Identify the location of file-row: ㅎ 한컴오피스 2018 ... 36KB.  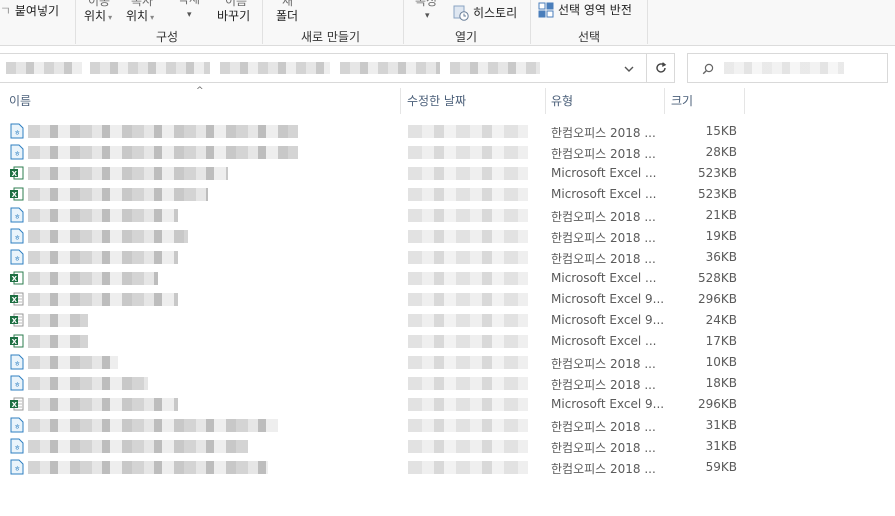
(372, 257).